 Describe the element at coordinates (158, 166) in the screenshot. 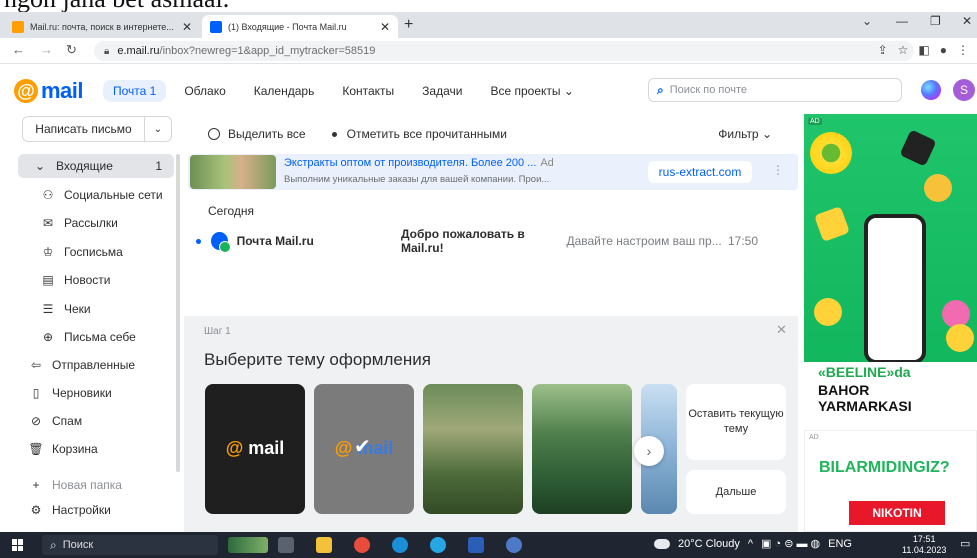

I see `unread-count: 1` at that location.